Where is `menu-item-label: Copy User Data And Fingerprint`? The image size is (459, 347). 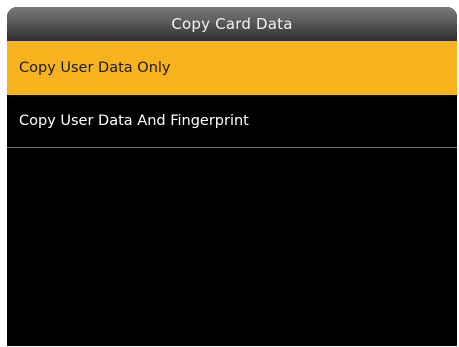
menu-item-label: Copy User Data And Fingerprint is located at coordinates (134, 121).